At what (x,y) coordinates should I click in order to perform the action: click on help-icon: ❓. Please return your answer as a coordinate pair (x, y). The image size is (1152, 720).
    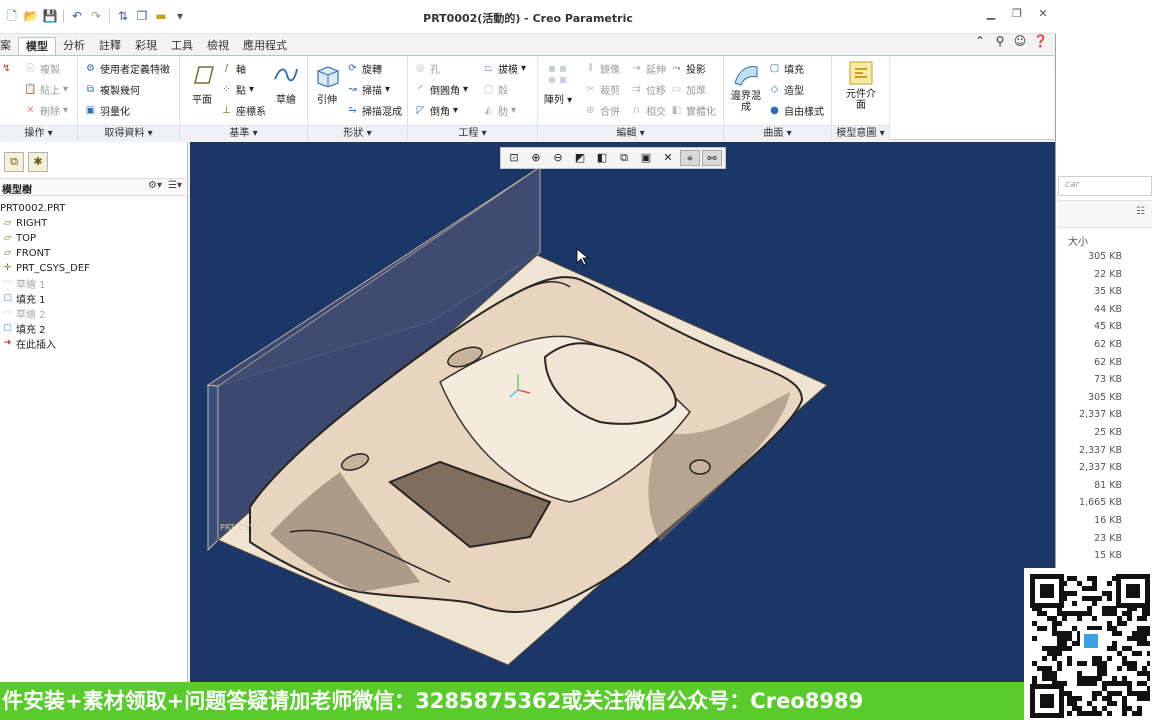
    Looking at the image, I should click on (1040, 41).